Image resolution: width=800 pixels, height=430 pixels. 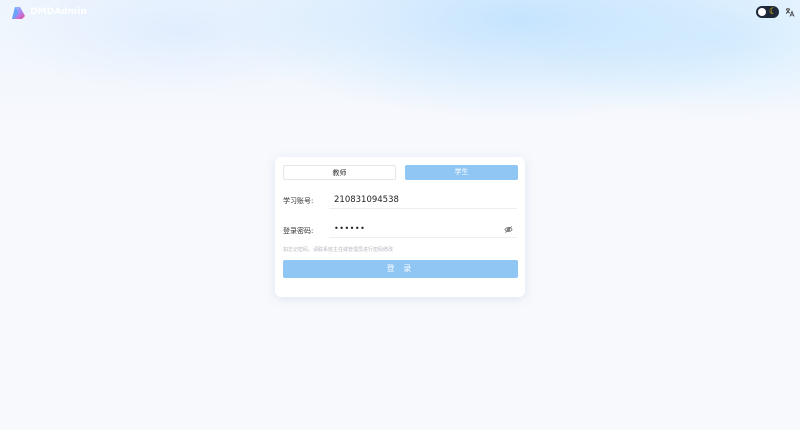 I want to click on moon-icon: ☾, so click(x=773, y=12).